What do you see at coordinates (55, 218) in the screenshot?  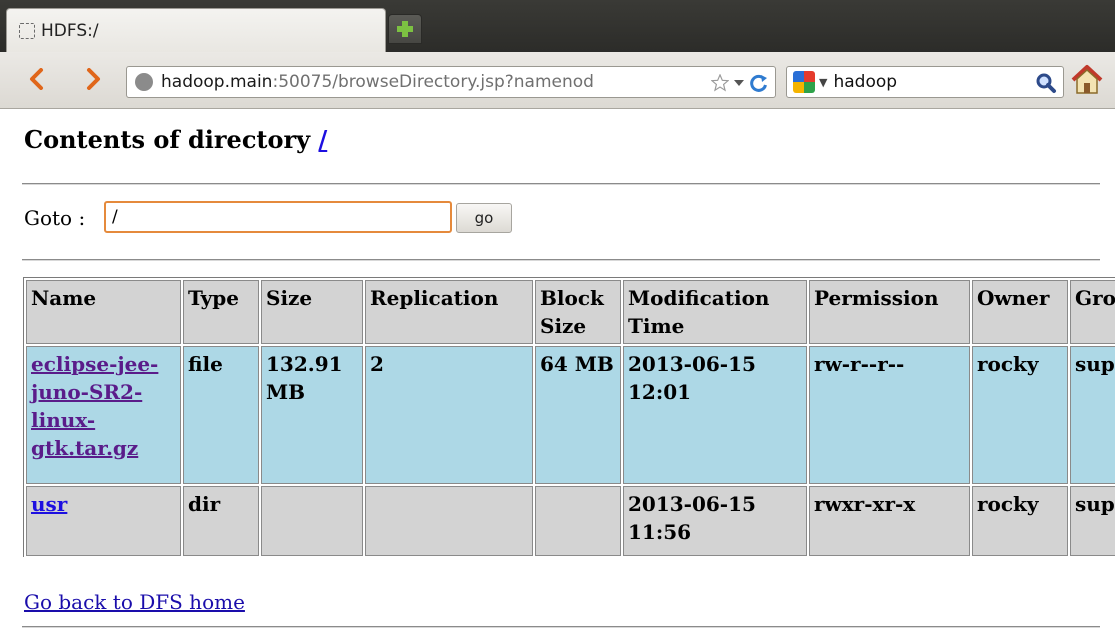 I see `goto-label: Goto :` at bounding box center [55, 218].